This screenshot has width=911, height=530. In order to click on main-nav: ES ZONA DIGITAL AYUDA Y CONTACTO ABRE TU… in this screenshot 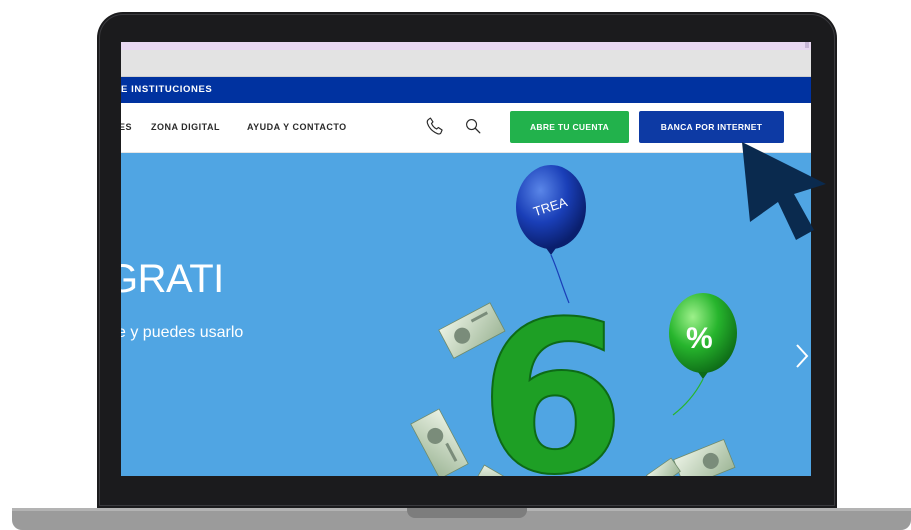, I will do `click(466, 128)`.